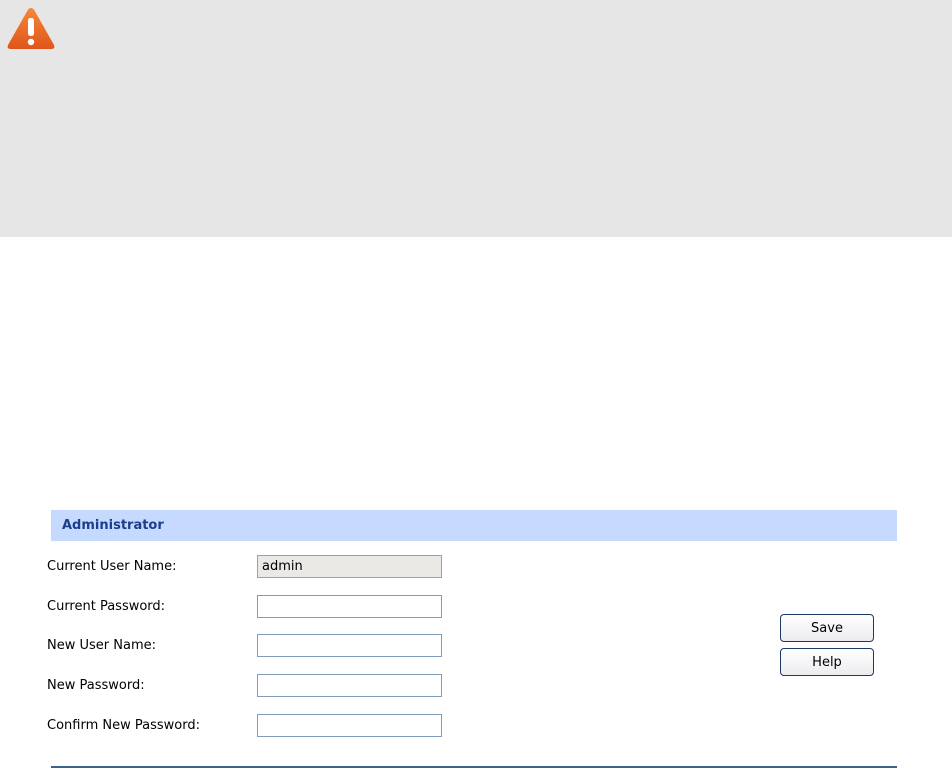 This screenshot has height=775, width=952. Describe the element at coordinates (474, 767) in the screenshot. I see `panel-footer-divider` at that location.